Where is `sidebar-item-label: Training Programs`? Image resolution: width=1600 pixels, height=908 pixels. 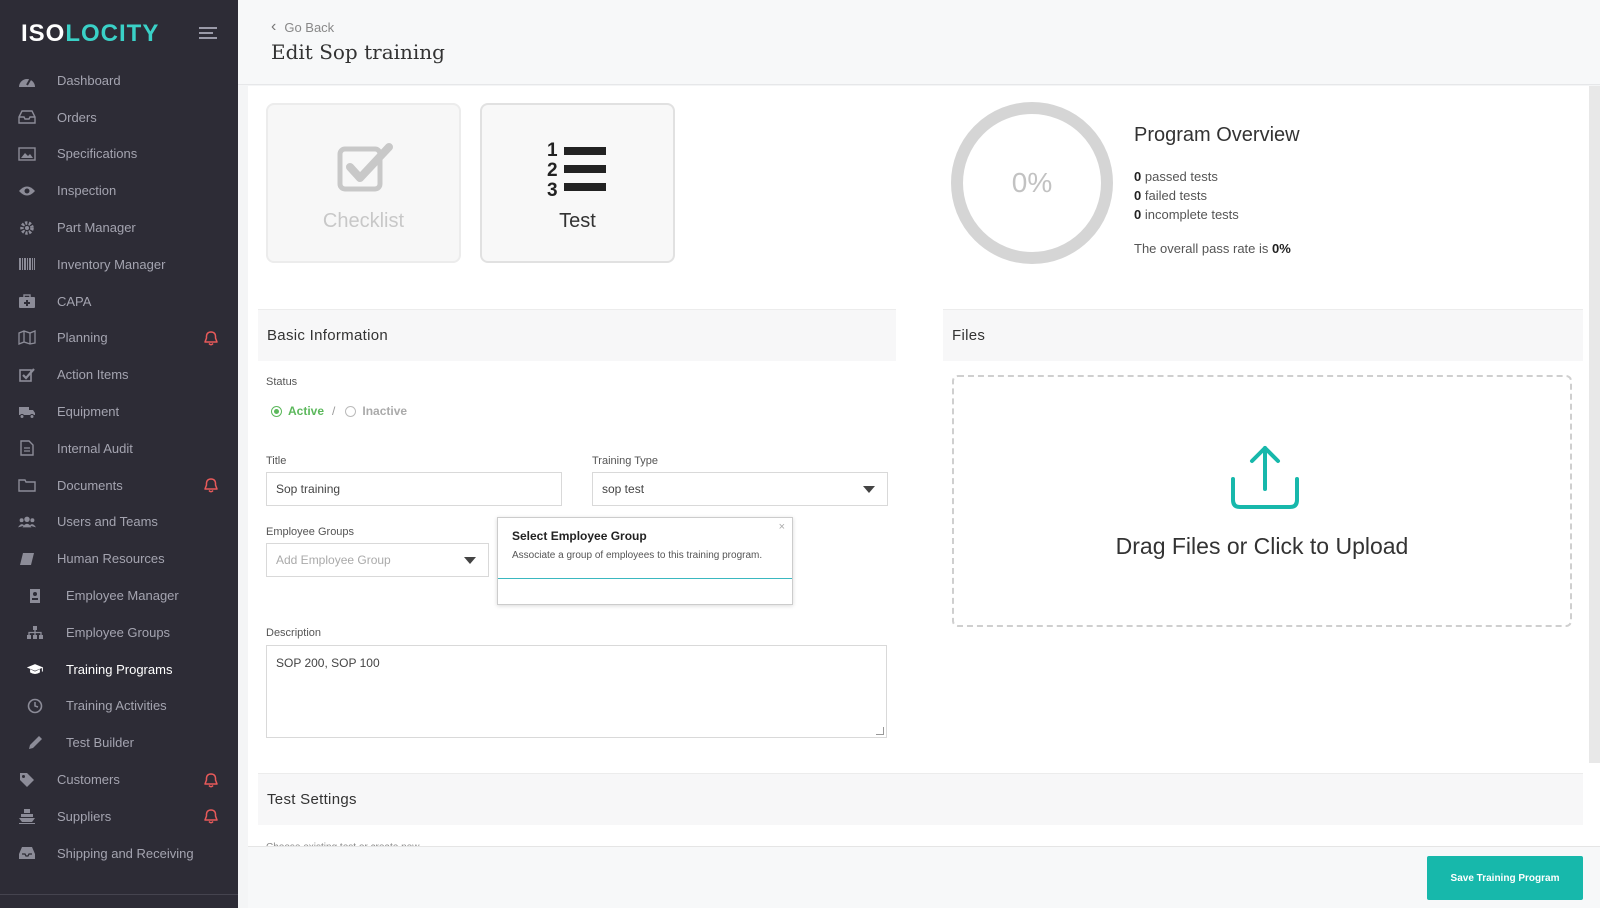 sidebar-item-label: Training Programs is located at coordinates (119, 669).